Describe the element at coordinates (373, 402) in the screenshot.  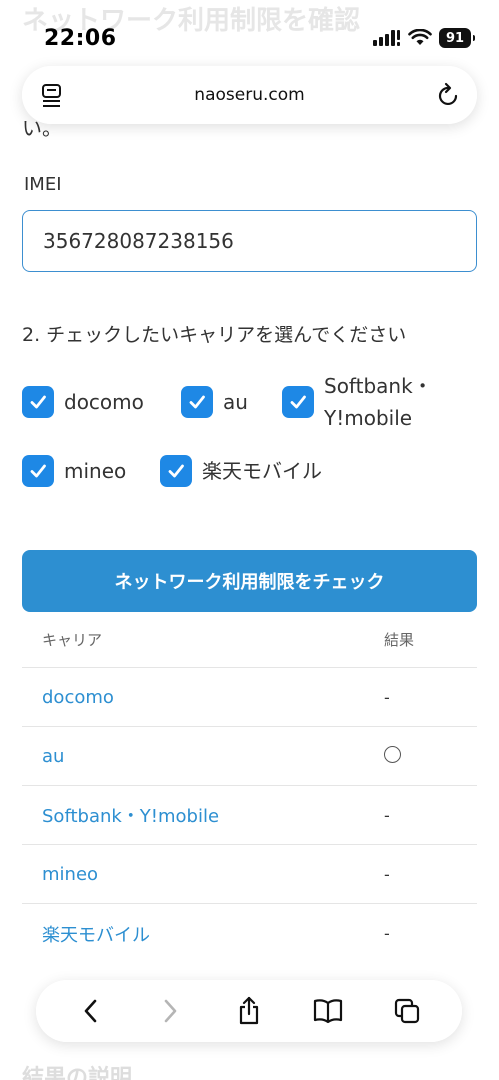
I see `checkbox-label-group: Softbank・ Y!mobile` at that location.